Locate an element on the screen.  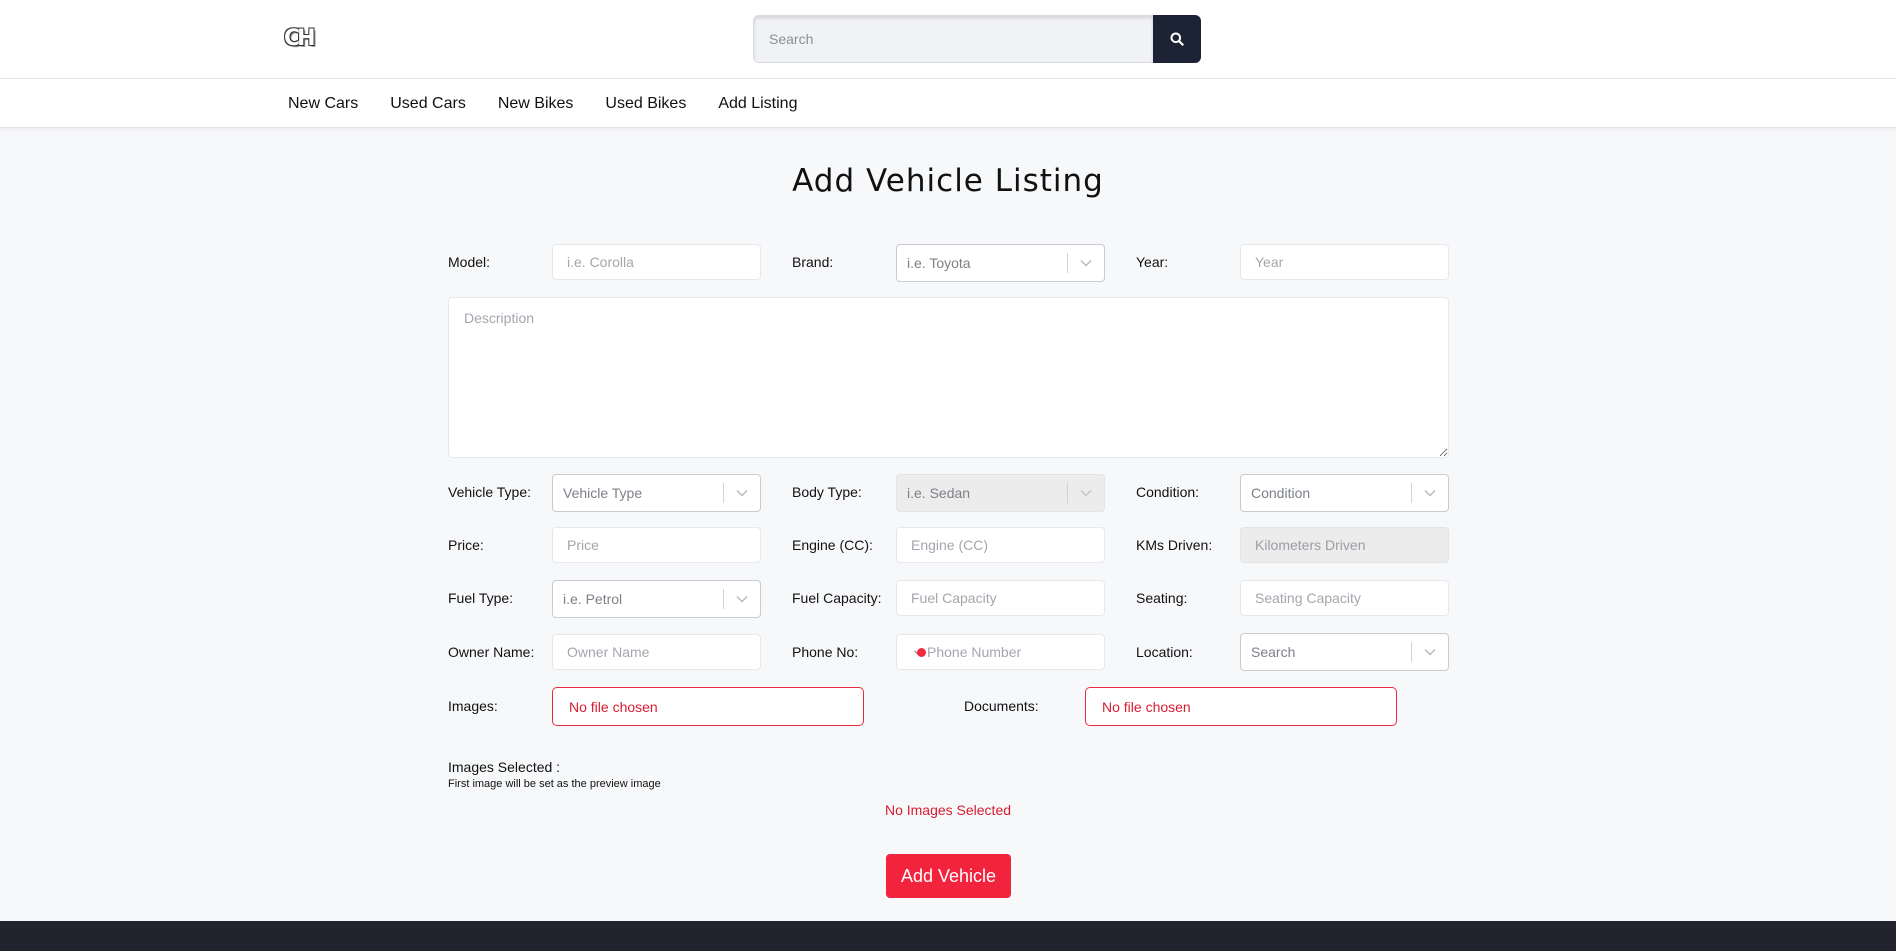
images-selected-heading: Images Selected : is located at coordinates (504, 767).